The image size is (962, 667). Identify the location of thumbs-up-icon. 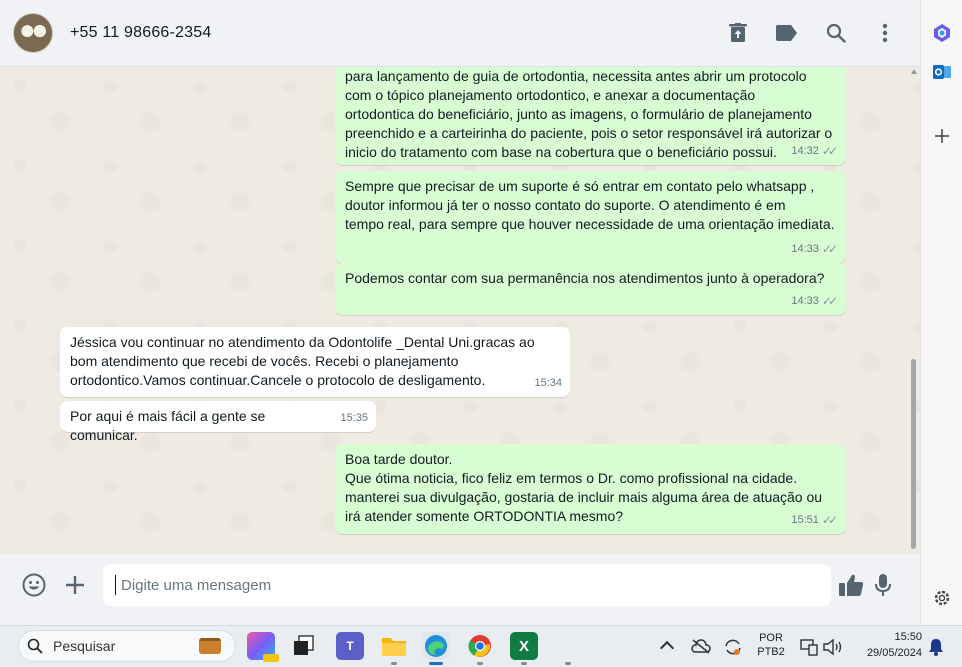
(851, 585).